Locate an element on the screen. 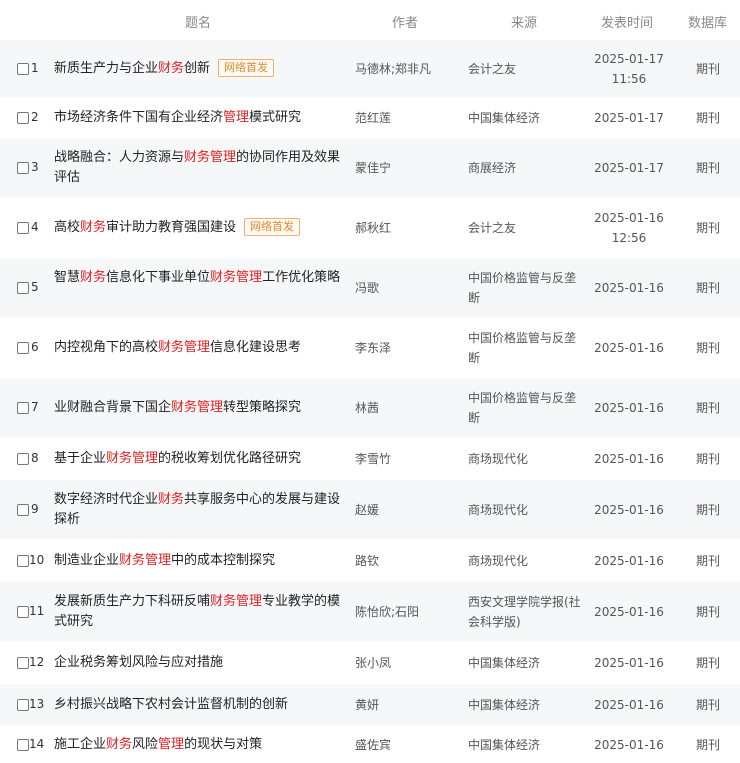  row-title-link: 发展新质生产力下科研反哺财务管理专业教学的模式研究 is located at coordinates (201, 612).